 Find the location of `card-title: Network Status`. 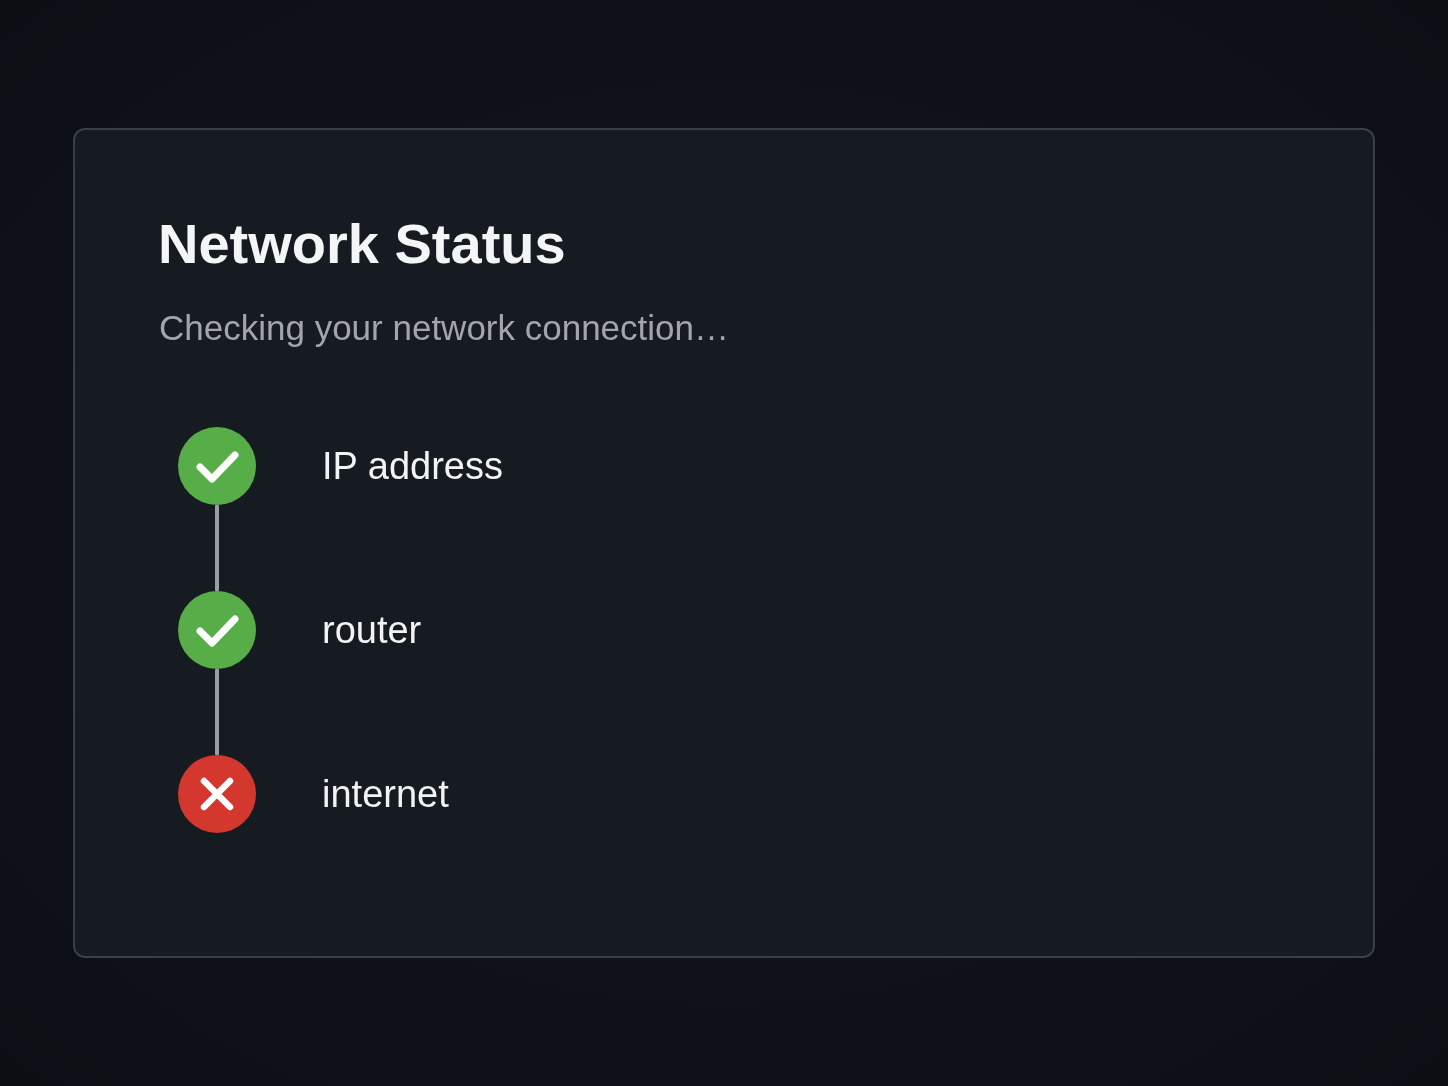

card-title: Network Status is located at coordinates (362, 244).